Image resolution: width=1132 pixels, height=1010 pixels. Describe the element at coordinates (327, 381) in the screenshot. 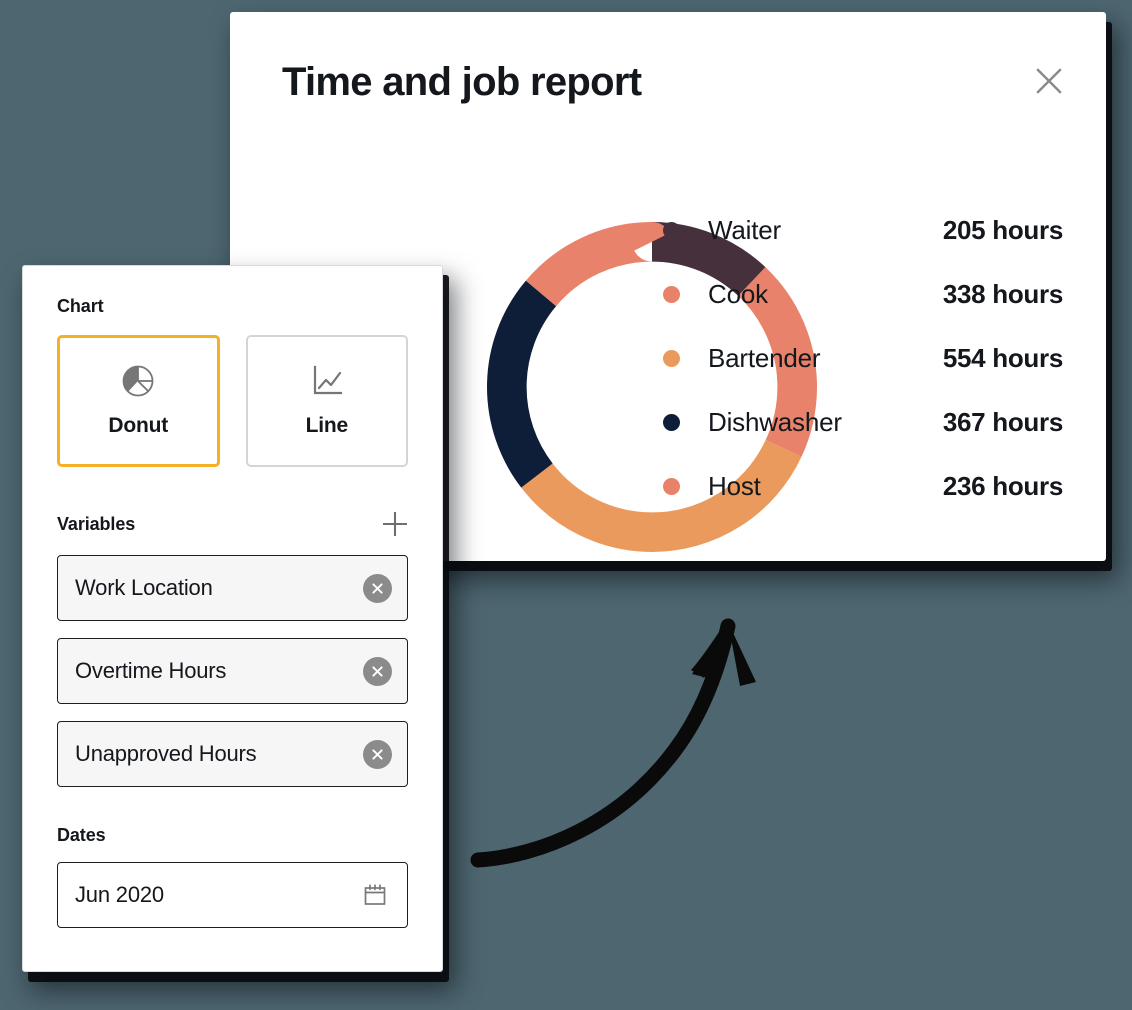

I see `line-chart-icon` at that location.